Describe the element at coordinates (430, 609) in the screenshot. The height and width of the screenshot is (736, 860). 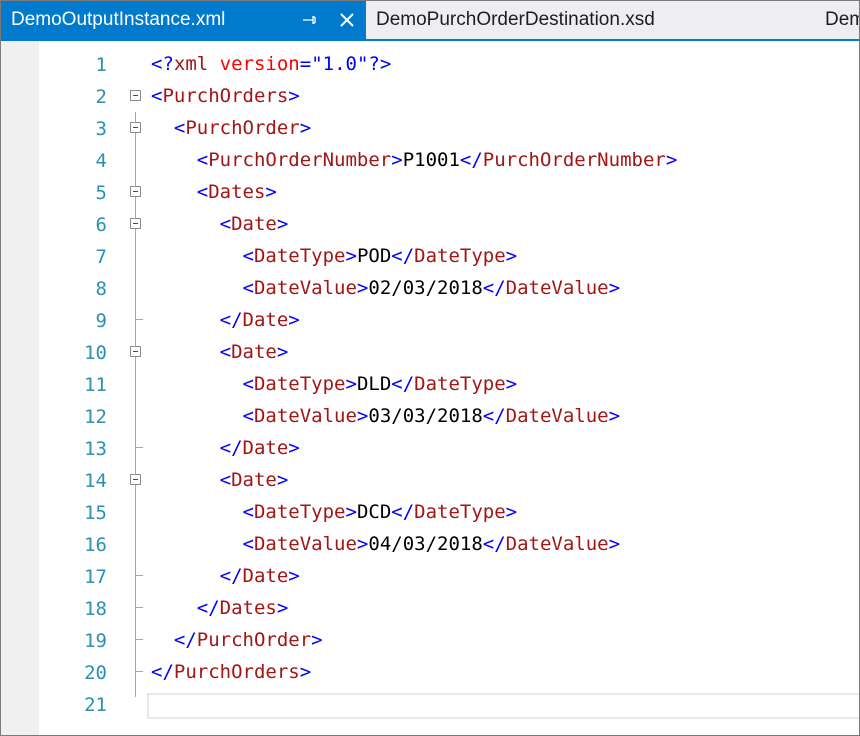
I see `code-line: 18 </Dates>` at that location.